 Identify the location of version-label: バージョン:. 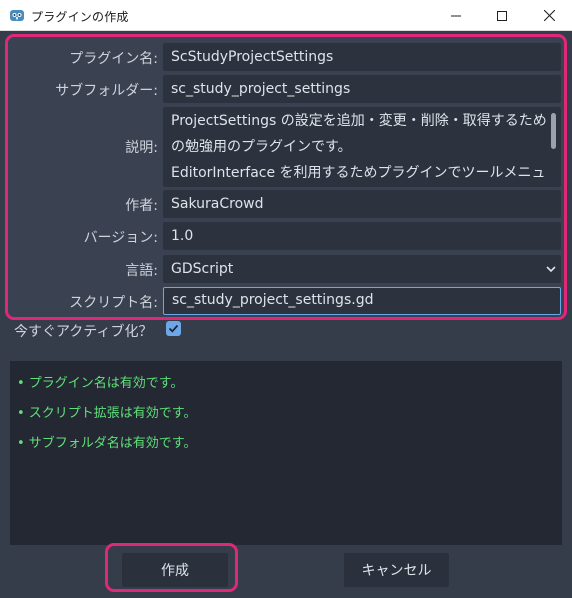
(120, 238).